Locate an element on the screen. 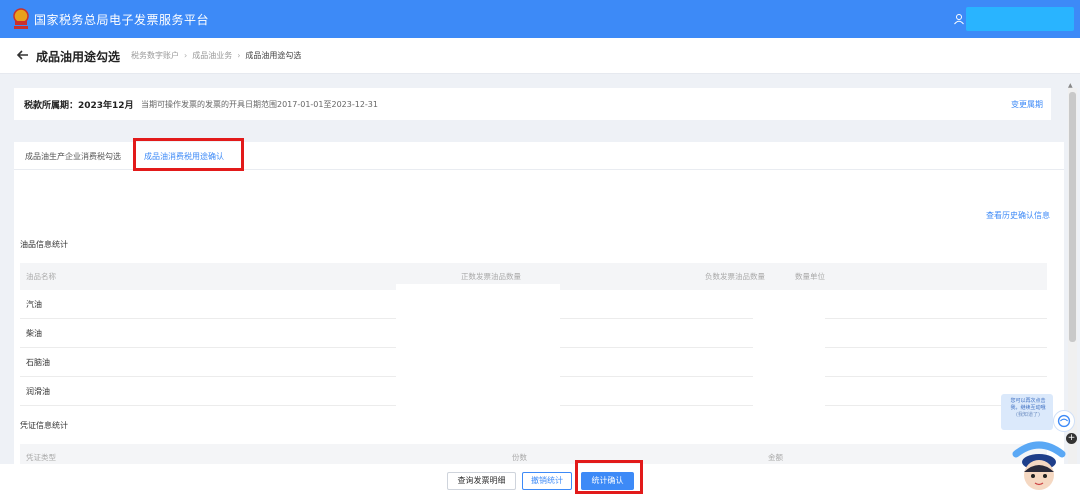 This screenshot has width=1080, height=496. interaction-icon is located at coordinates (1064, 421).